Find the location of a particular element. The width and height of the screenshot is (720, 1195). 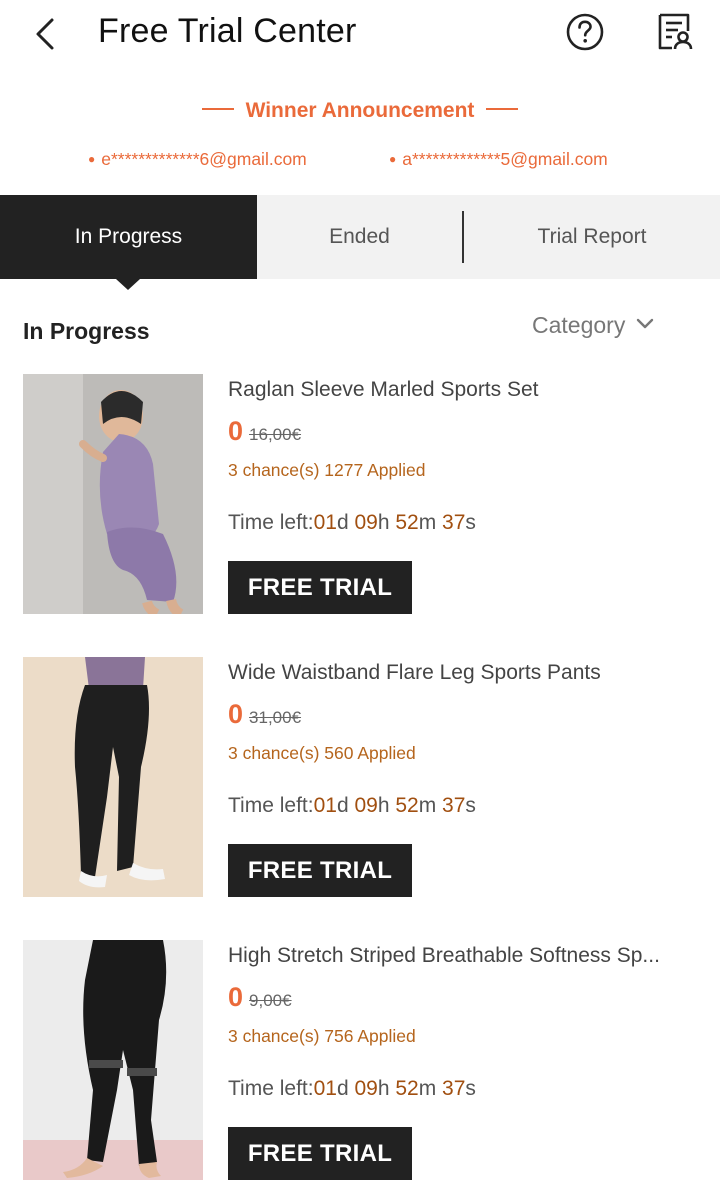

tab-divider is located at coordinates (463, 237).